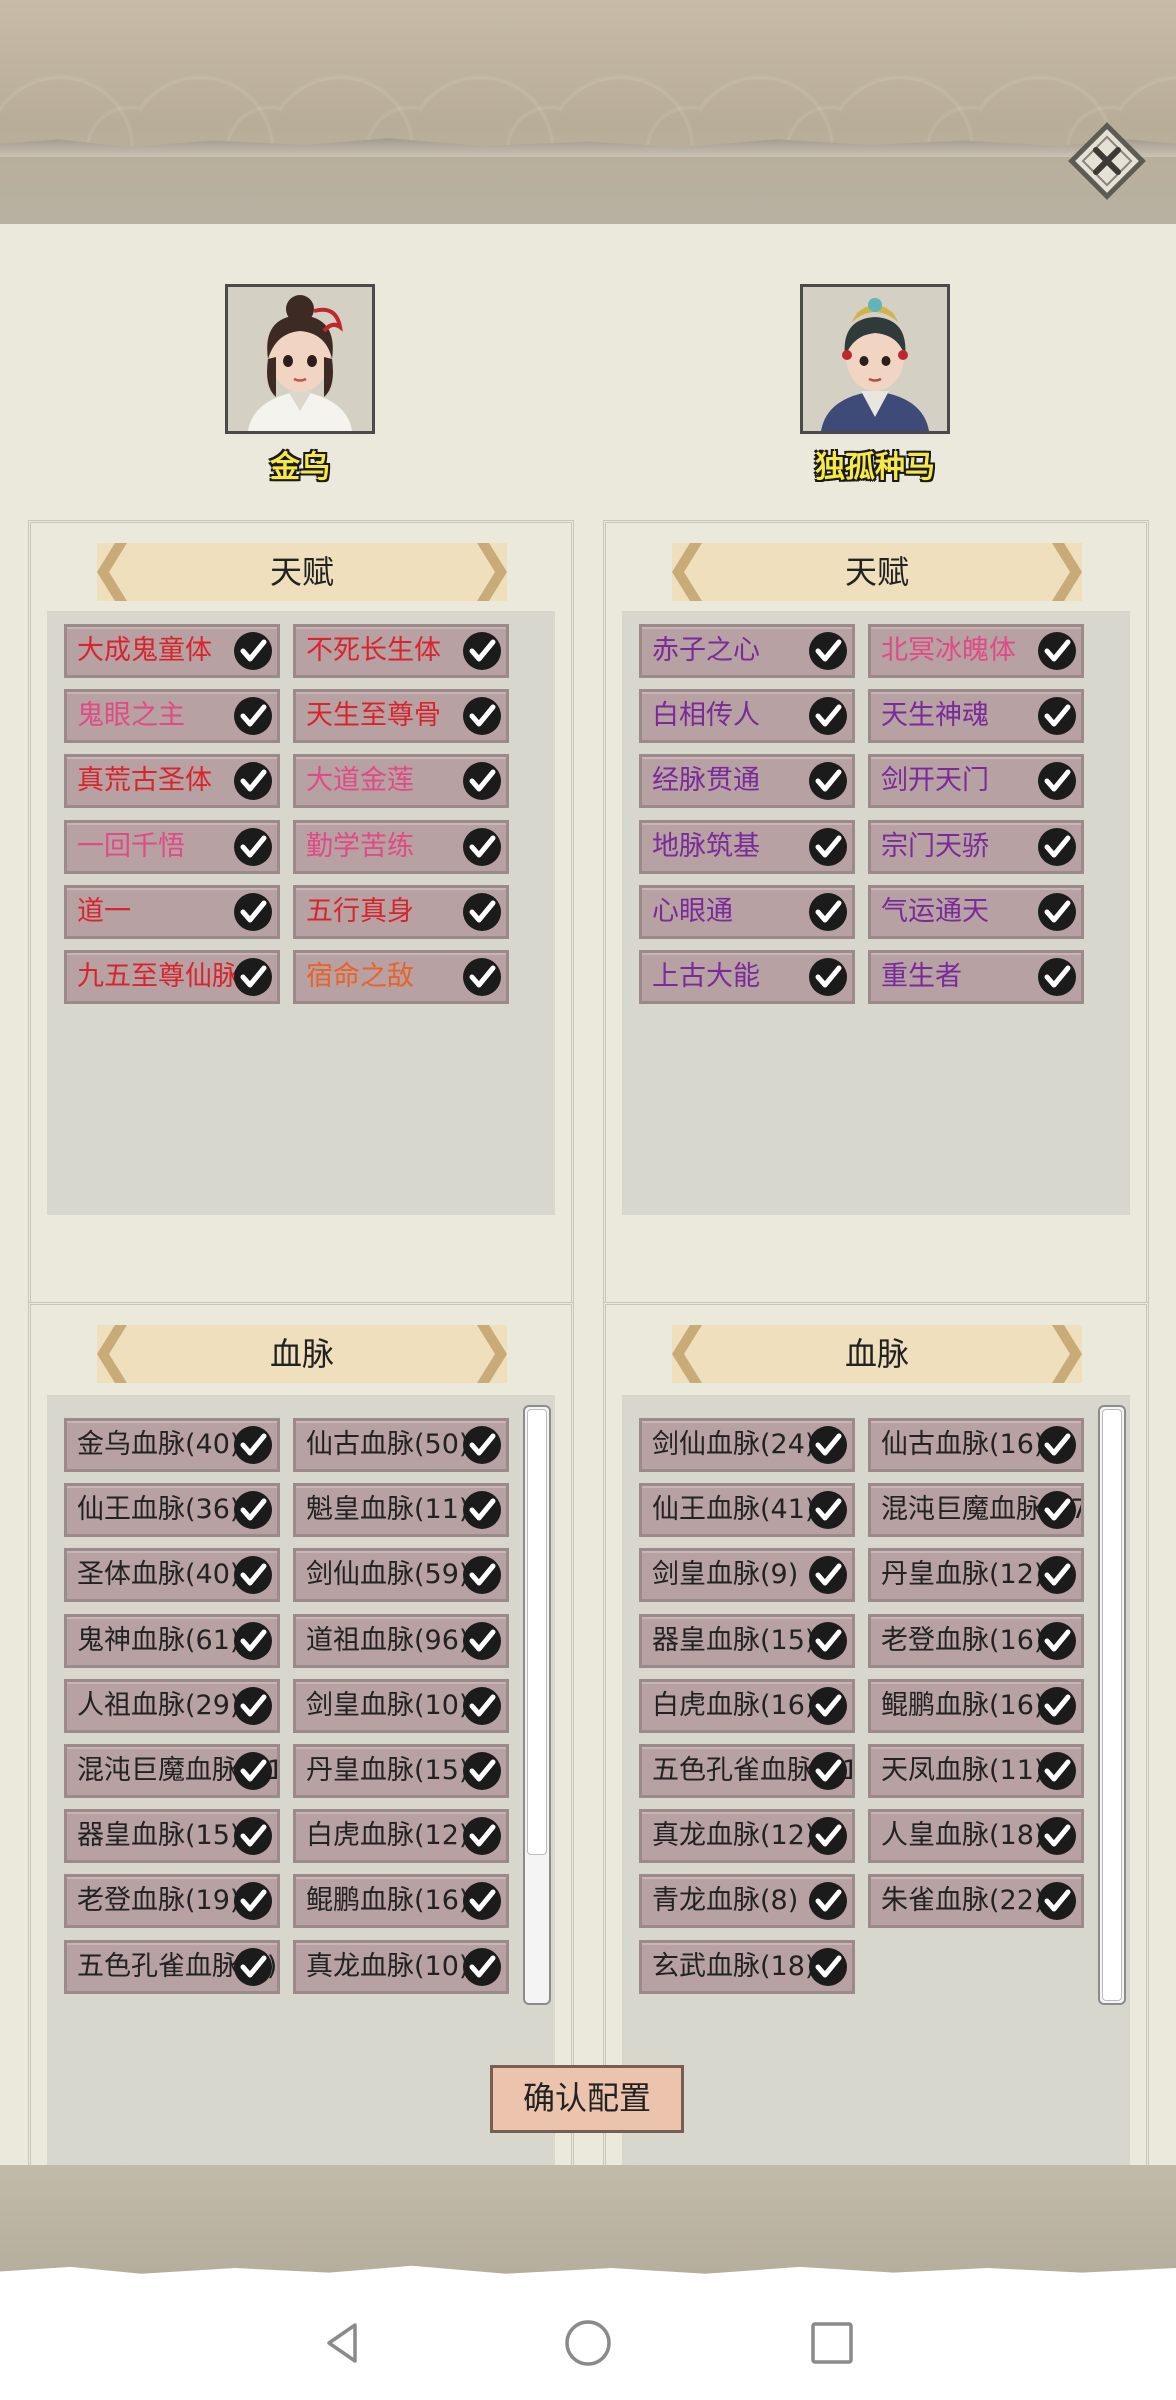 This screenshot has height=2400, width=1176. I want to click on talent-item: 大成鬼童体, so click(172, 651).